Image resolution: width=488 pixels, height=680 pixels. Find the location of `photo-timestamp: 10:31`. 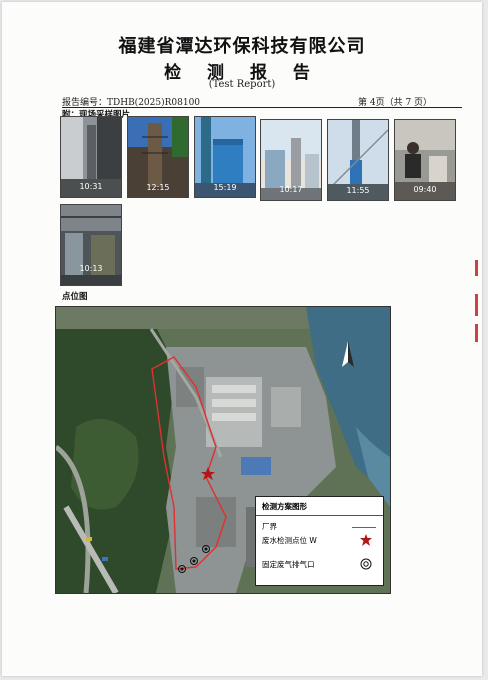

photo-timestamp: 10:31 is located at coordinates (90, 186).